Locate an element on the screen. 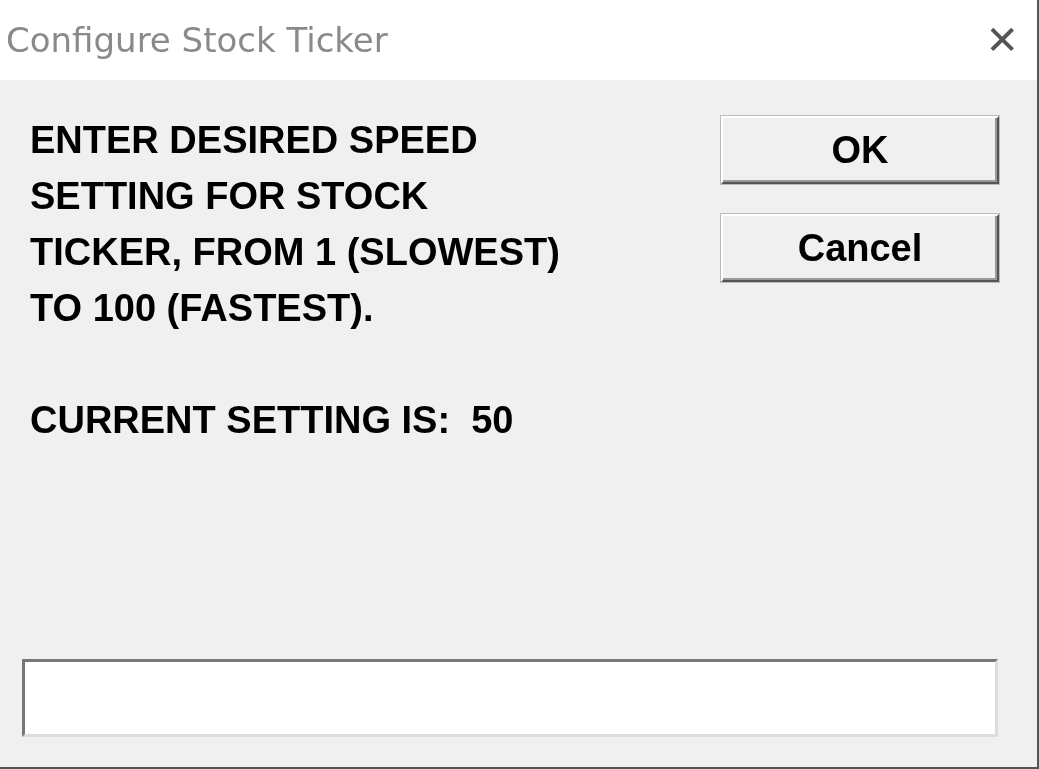 The image size is (1039, 769). window-title: Configure Stock Ticker is located at coordinates (197, 40).